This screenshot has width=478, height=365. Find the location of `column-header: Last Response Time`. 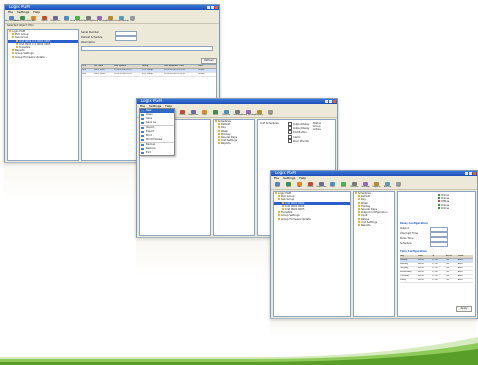

column-header: Last Response Time is located at coordinates (181, 66).